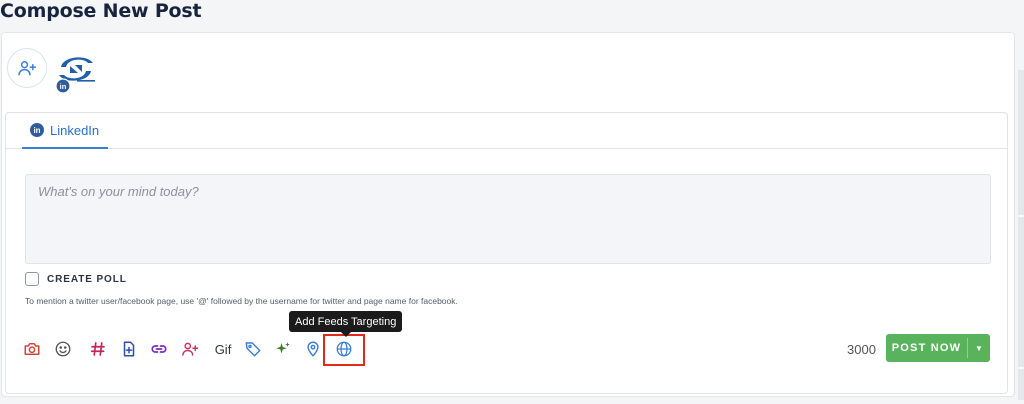  Describe the element at coordinates (98, 349) in the screenshot. I see `hashtag-icon` at that location.